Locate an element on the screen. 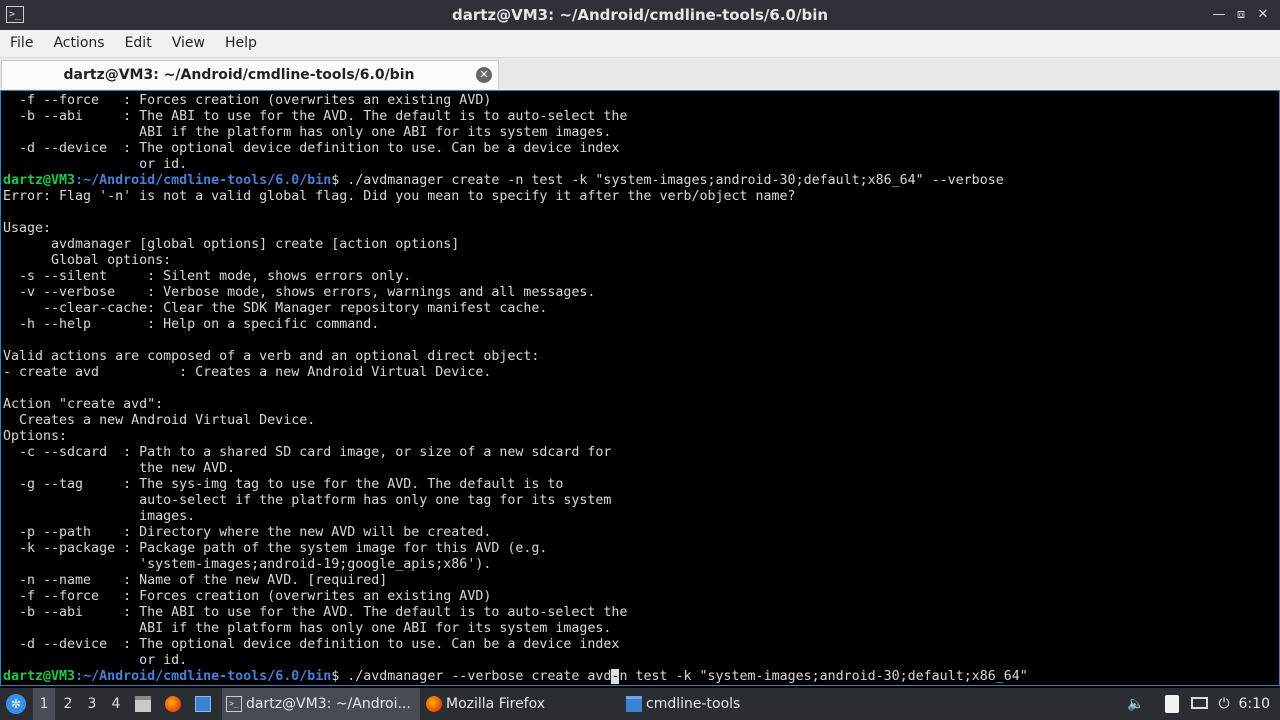  menu-bar: File Actions Edit View Help is located at coordinates (640, 44).